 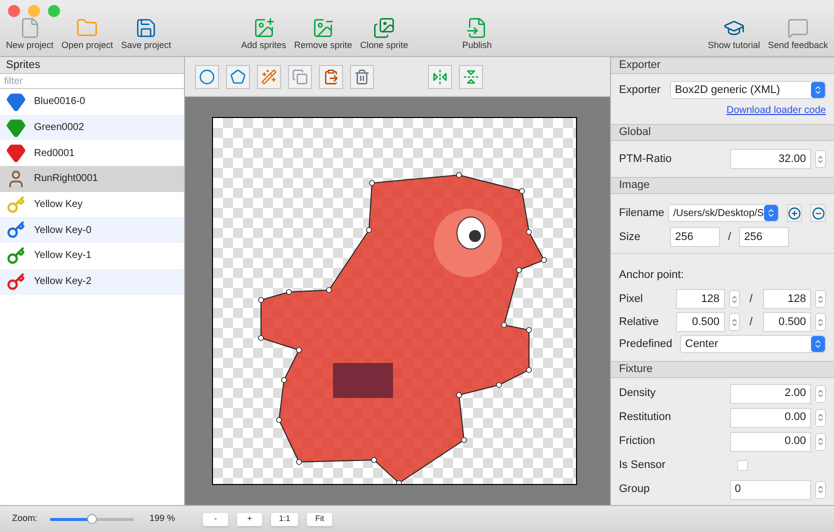 I want to click on section-header: Image, so click(x=722, y=185).